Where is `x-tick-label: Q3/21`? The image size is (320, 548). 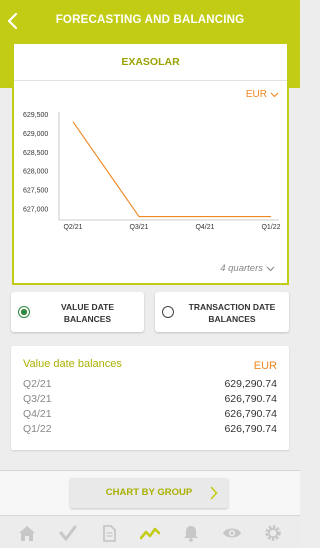
x-tick-label: Q3/21 is located at coordinates (138, 227).